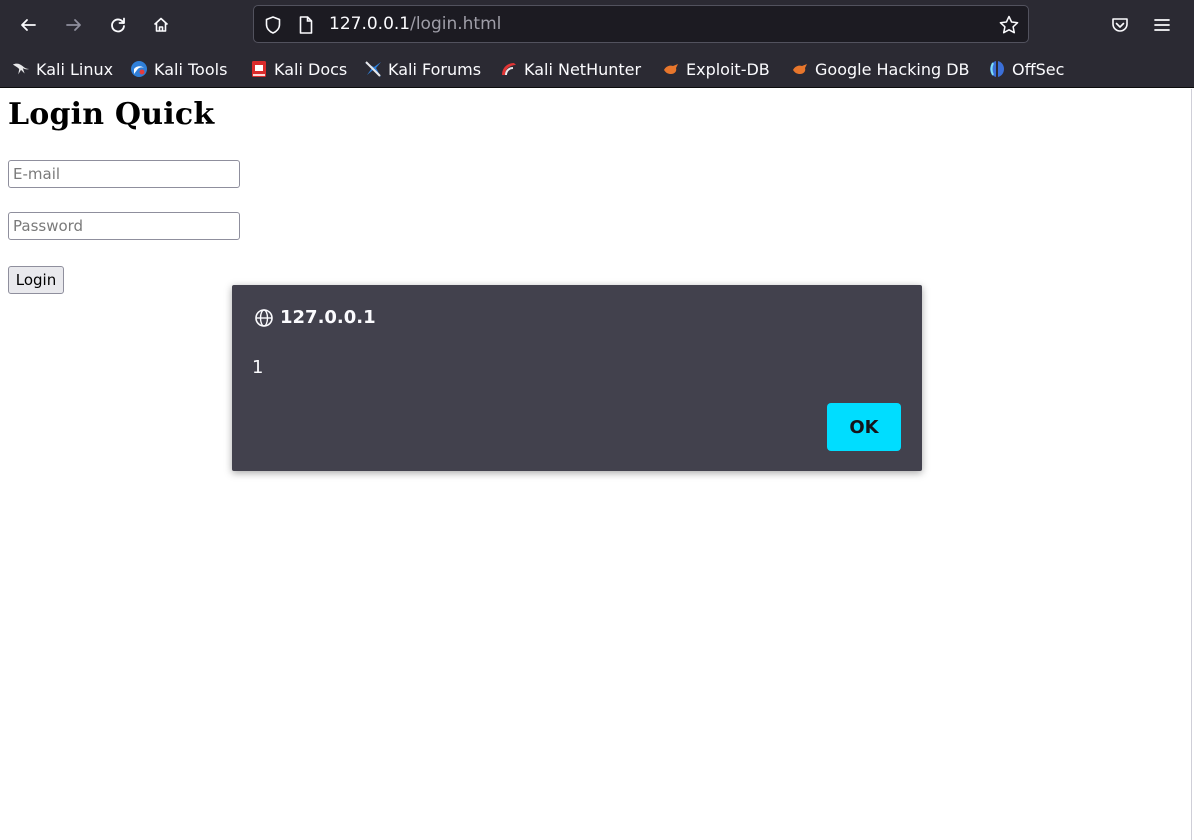 This screenshot has width=1194, height=840. Describe the element at coordinates (328, 317) in the screenshot. I see `dialog-origin-text: 127.0.0.1` at that location.